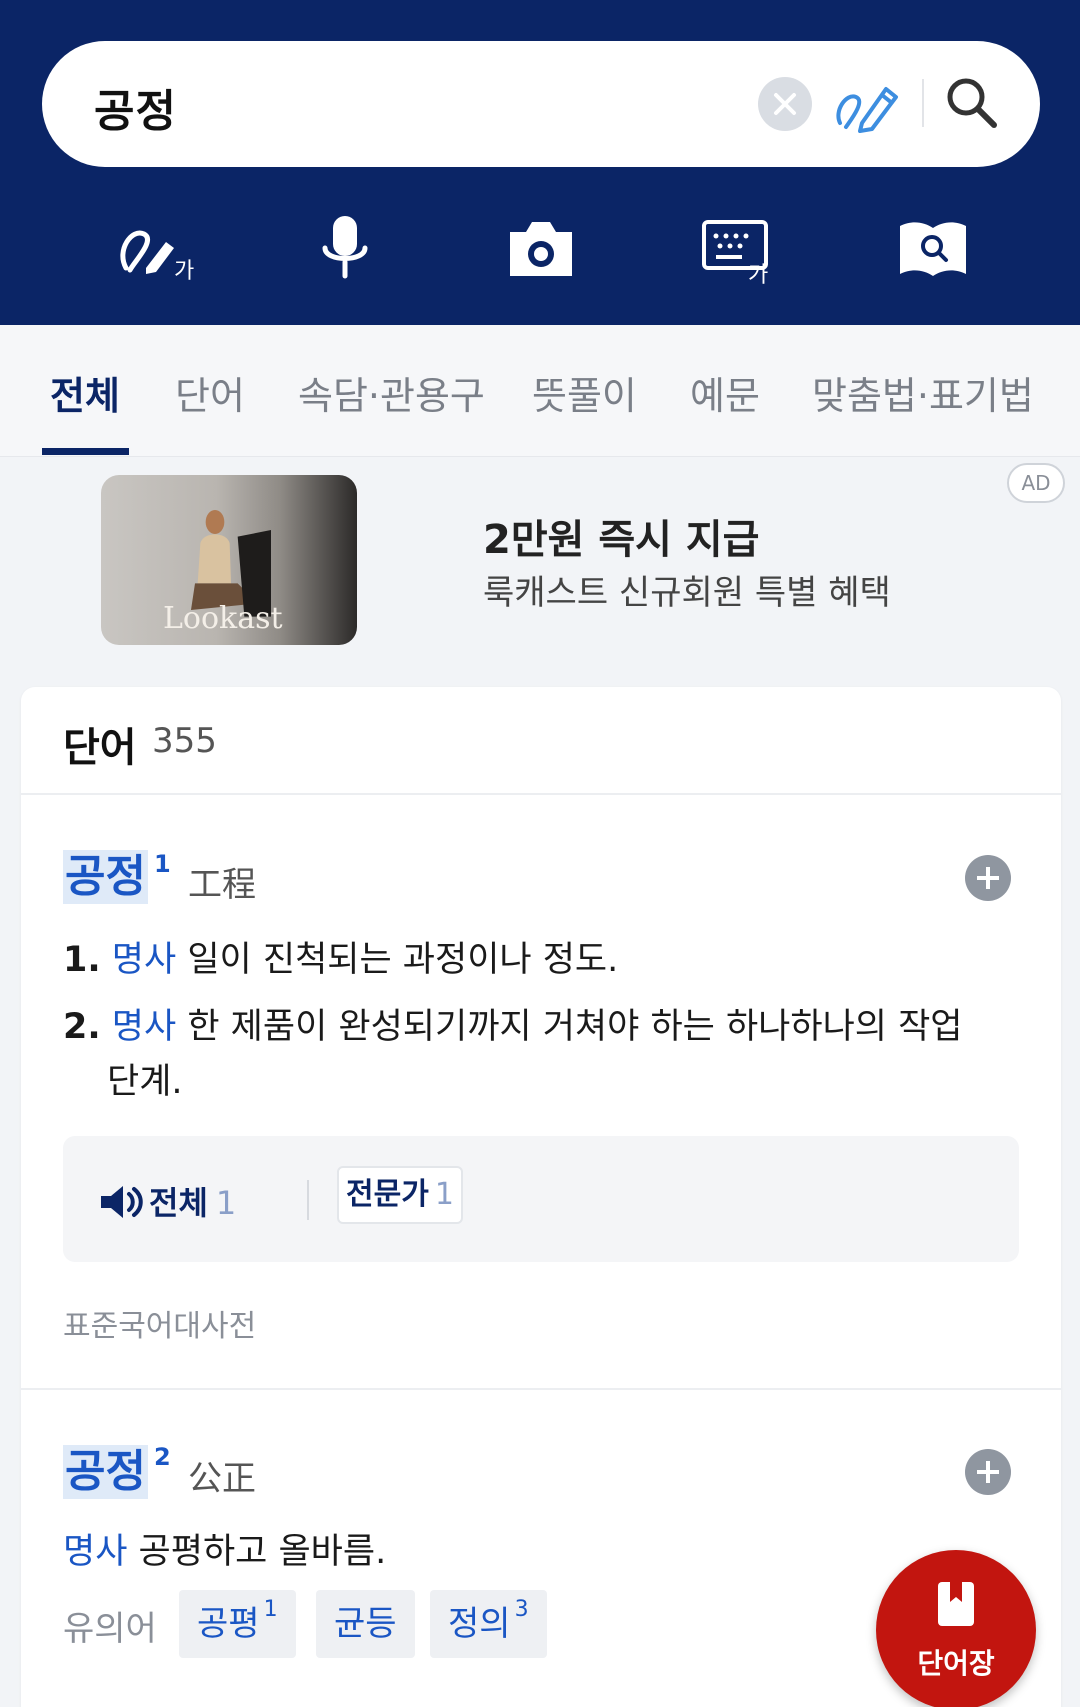 The height and width of the screenshot is (1707, 1080). I want to click on definition-line: 명사 공평하고 올바름., so click(224, 1548).